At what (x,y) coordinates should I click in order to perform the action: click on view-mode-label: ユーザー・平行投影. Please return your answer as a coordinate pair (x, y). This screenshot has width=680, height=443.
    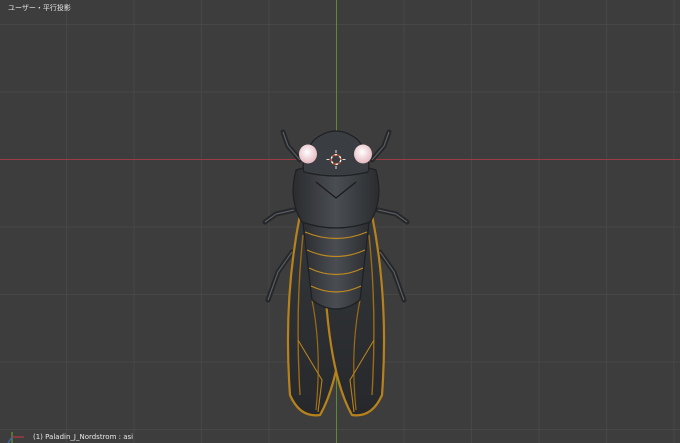
    Looking at the image, I should click on (39, 8).